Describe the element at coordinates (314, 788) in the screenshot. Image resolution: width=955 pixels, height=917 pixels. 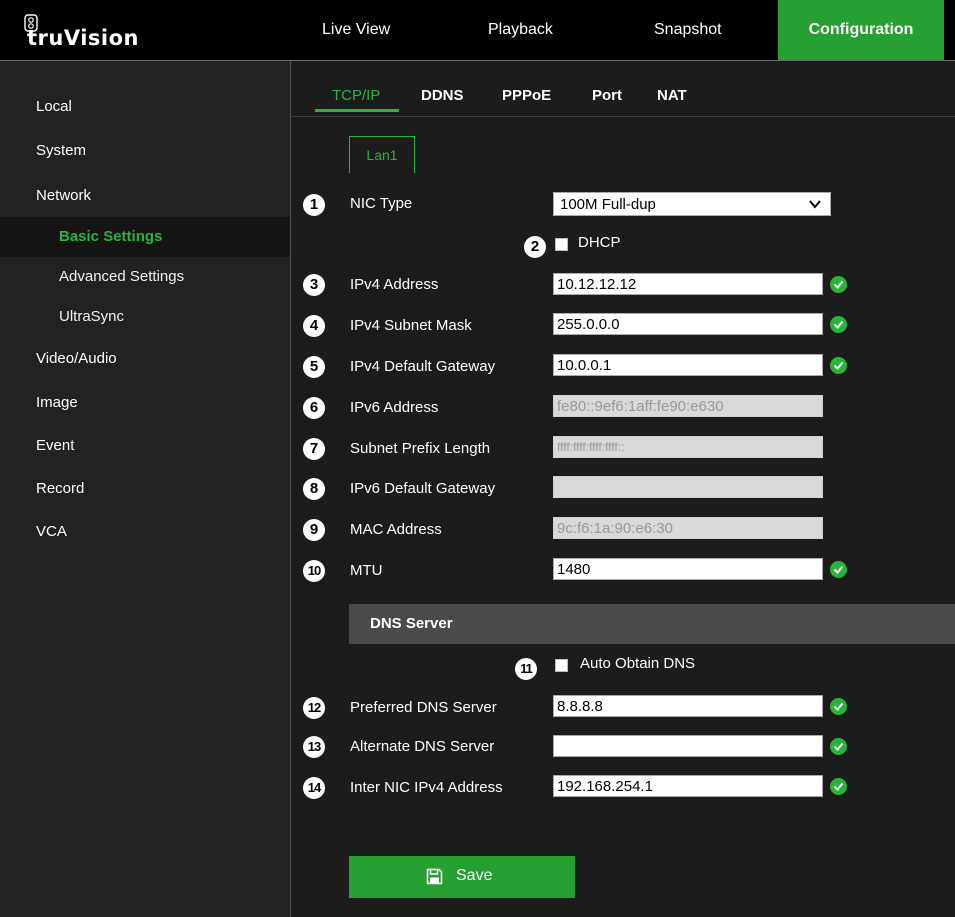
I see `callout-number: 14` at that location.